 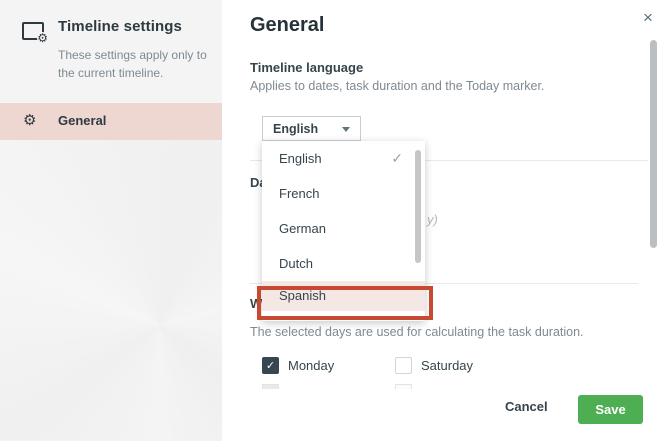 What do you see at coordinates (346, 129) in the screenshot?
I see `chevron-down-icon` at bounding box center [346, 129].